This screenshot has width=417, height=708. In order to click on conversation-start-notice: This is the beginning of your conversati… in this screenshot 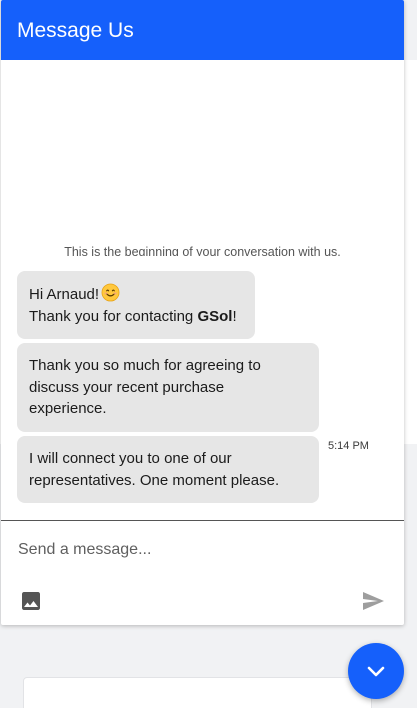, I will do `click(202, 250)`.